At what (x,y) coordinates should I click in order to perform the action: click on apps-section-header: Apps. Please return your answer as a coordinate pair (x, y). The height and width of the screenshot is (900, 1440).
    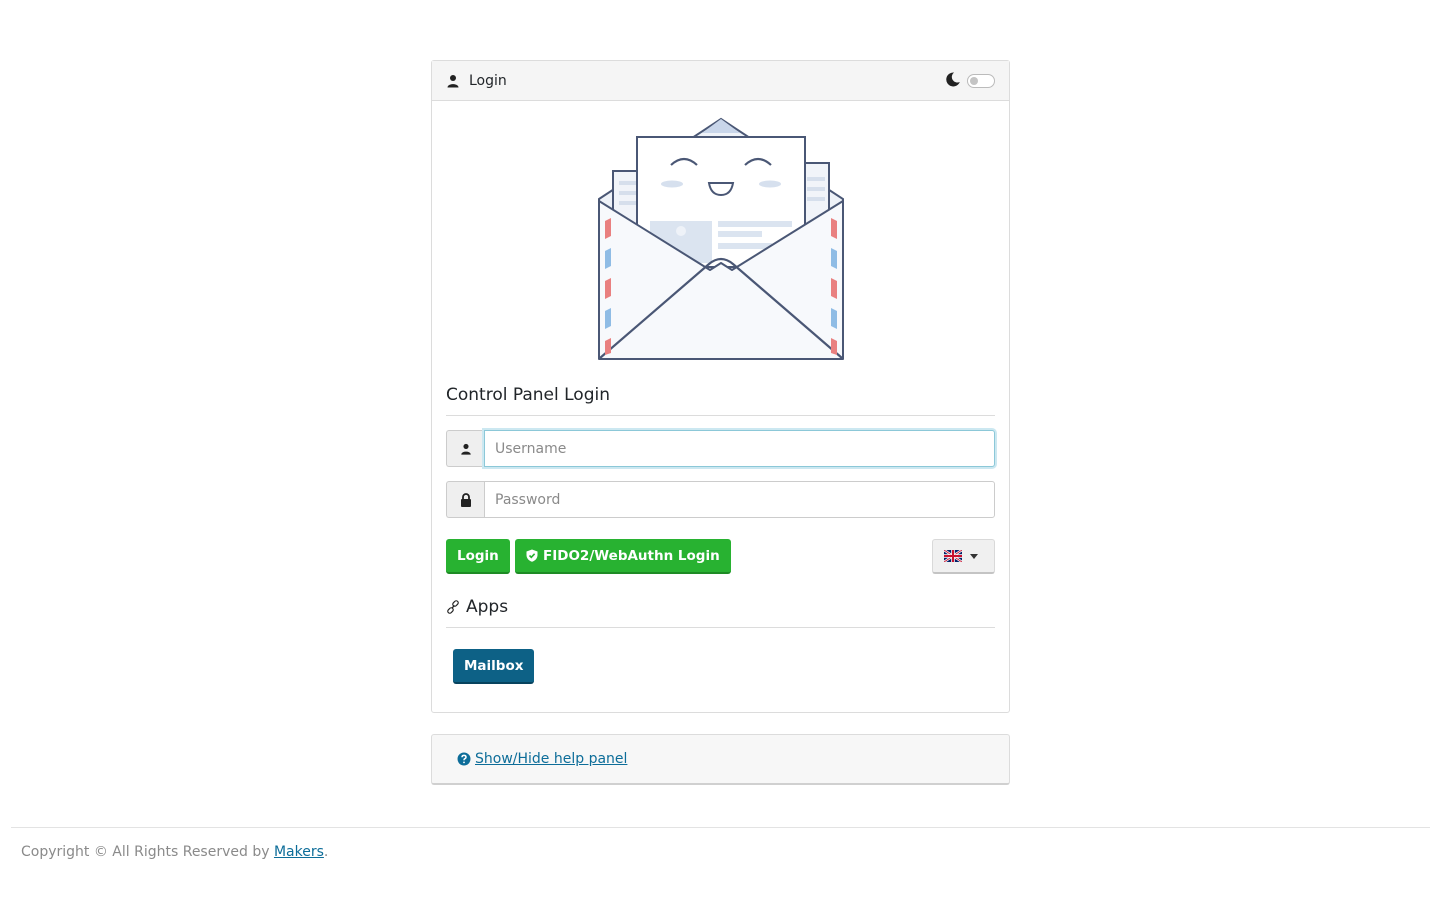
    Looking at the image, I should click on (720, 612).